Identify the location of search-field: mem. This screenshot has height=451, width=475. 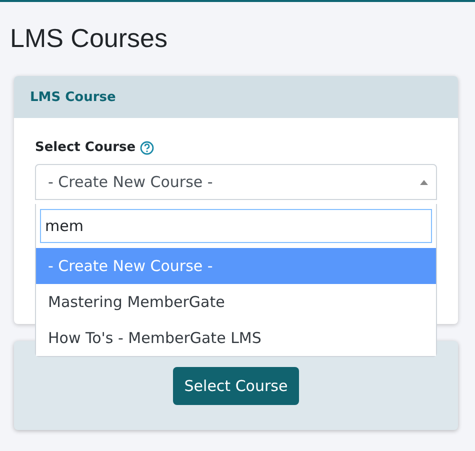
(236, 226).